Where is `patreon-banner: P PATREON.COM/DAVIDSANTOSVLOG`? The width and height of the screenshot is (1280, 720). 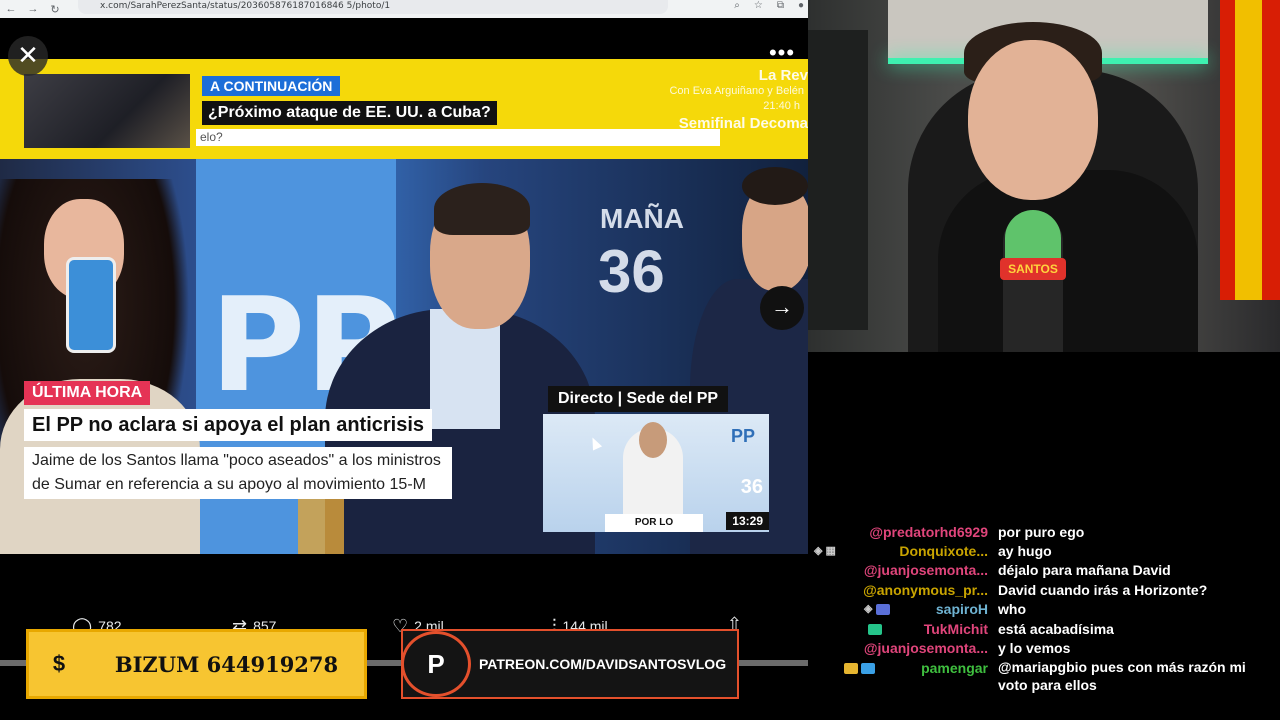 patreon-banner: P PATREON.COM/DAVIDSANTOSVLOG is located at coordinates (570, 664).